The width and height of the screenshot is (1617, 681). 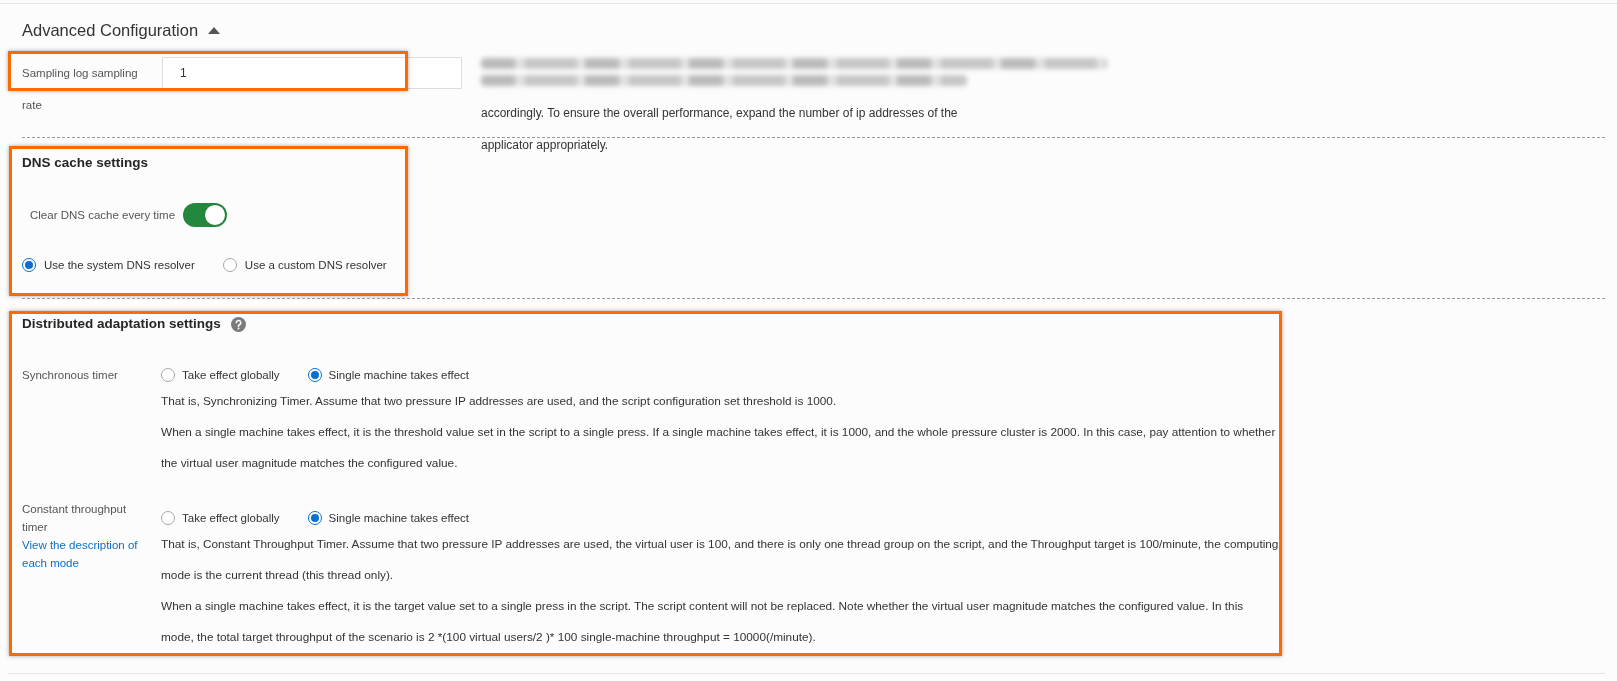 I want to click on field-label: Sampling log sampling rate, so click(x=80, y=89).